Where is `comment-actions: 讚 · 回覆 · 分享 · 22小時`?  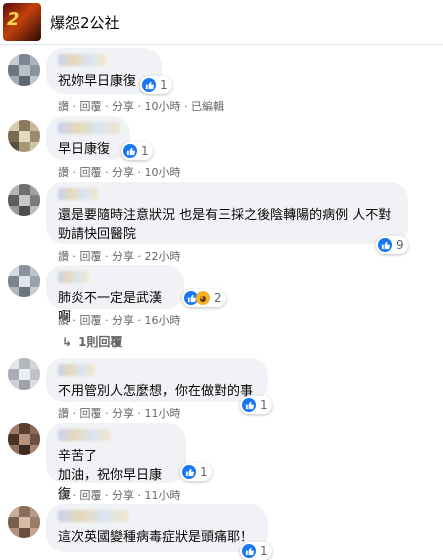 comment-actions: 讚 · 回覆 · 分享 · 22小時 is located at coordinates (119, 256).